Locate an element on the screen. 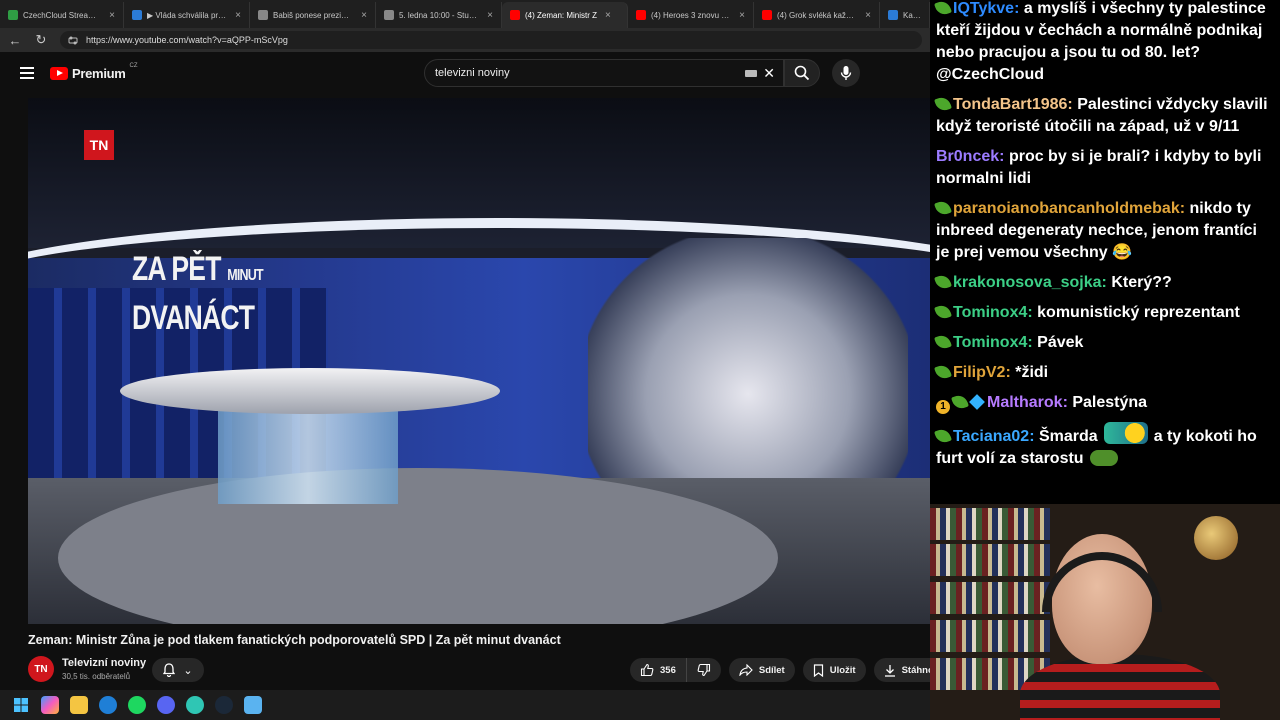  tab-label: (4) Zeman: Ministr Z is located at coordinates (561, 15).